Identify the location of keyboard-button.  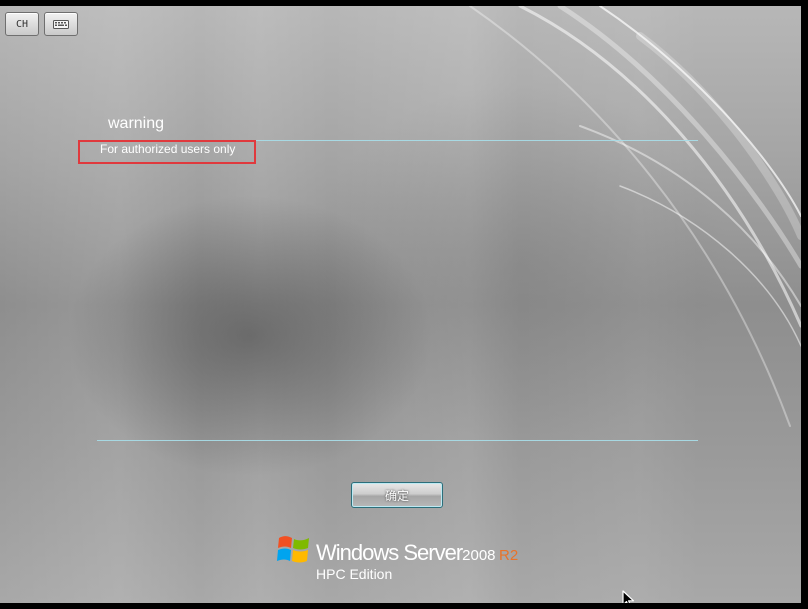
(61, 24).